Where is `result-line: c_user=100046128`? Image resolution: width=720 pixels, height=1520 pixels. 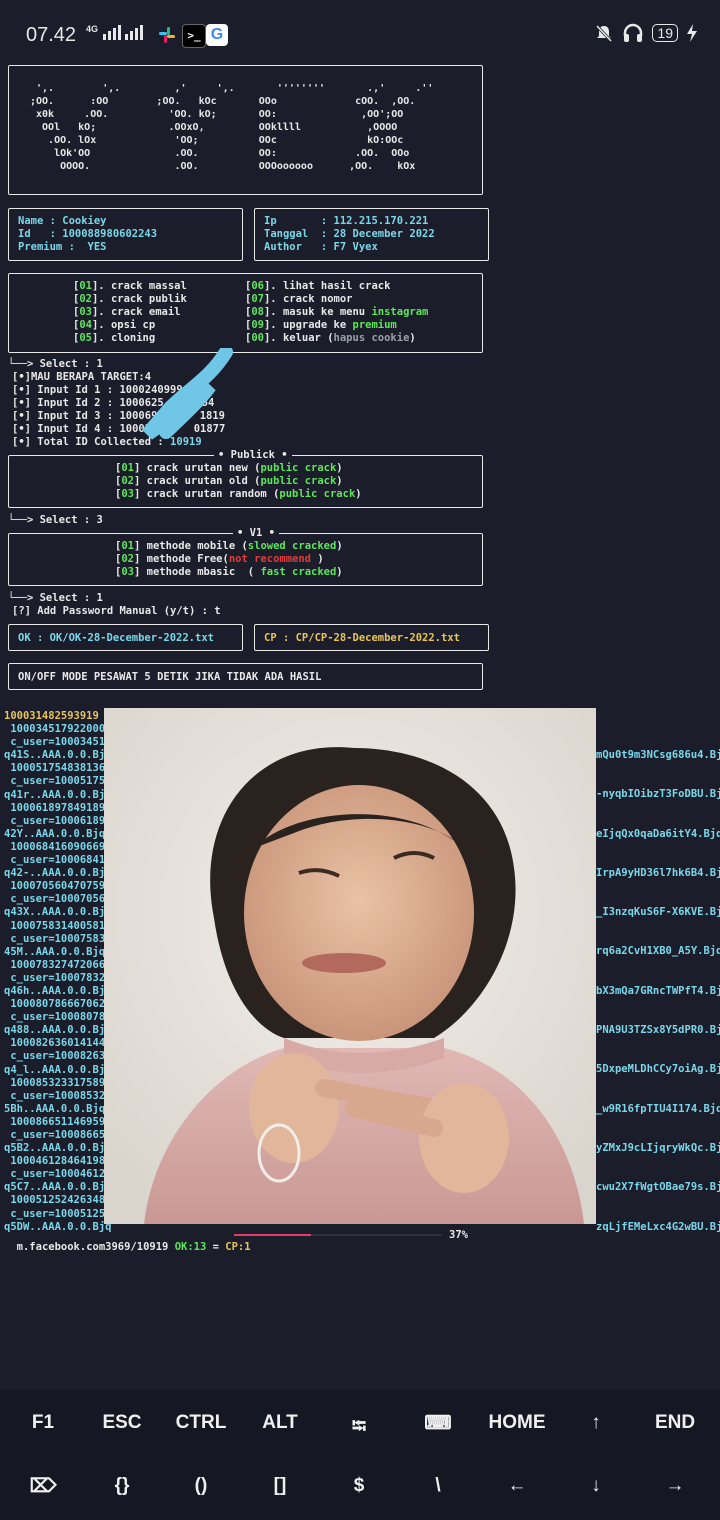 result-line: c_user=100046128 is located at coordinates (58, 1174).